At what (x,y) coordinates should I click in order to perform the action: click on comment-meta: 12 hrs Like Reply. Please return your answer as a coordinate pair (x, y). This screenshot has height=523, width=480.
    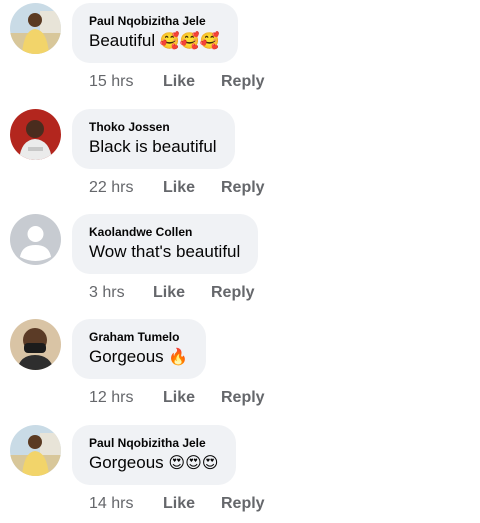
    Looking at the image, I should click on (177, 398).